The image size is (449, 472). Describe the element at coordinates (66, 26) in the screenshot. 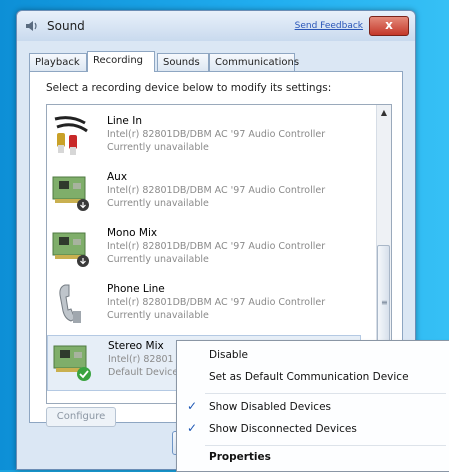

I see `window-title: Sound` at that location.